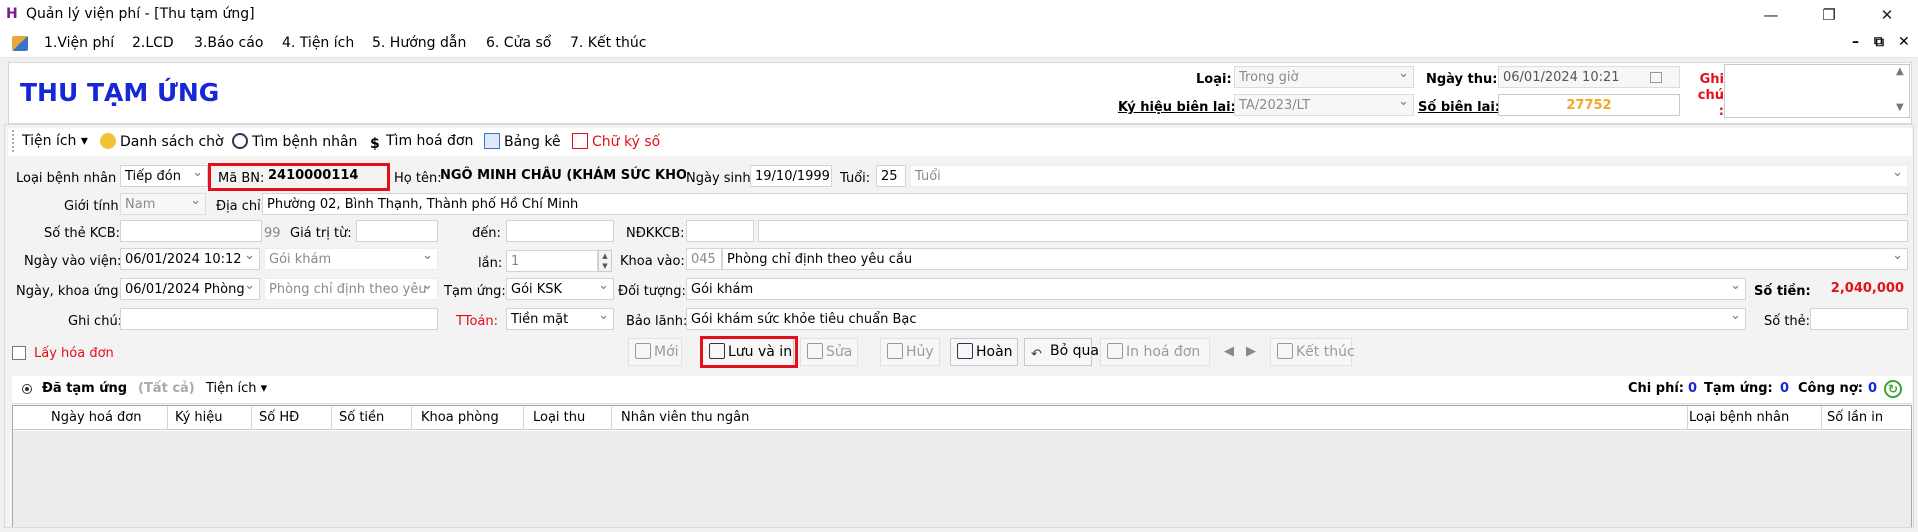  I want to click on ket-thuc-button: Kết thúc, so click(1312, 352).